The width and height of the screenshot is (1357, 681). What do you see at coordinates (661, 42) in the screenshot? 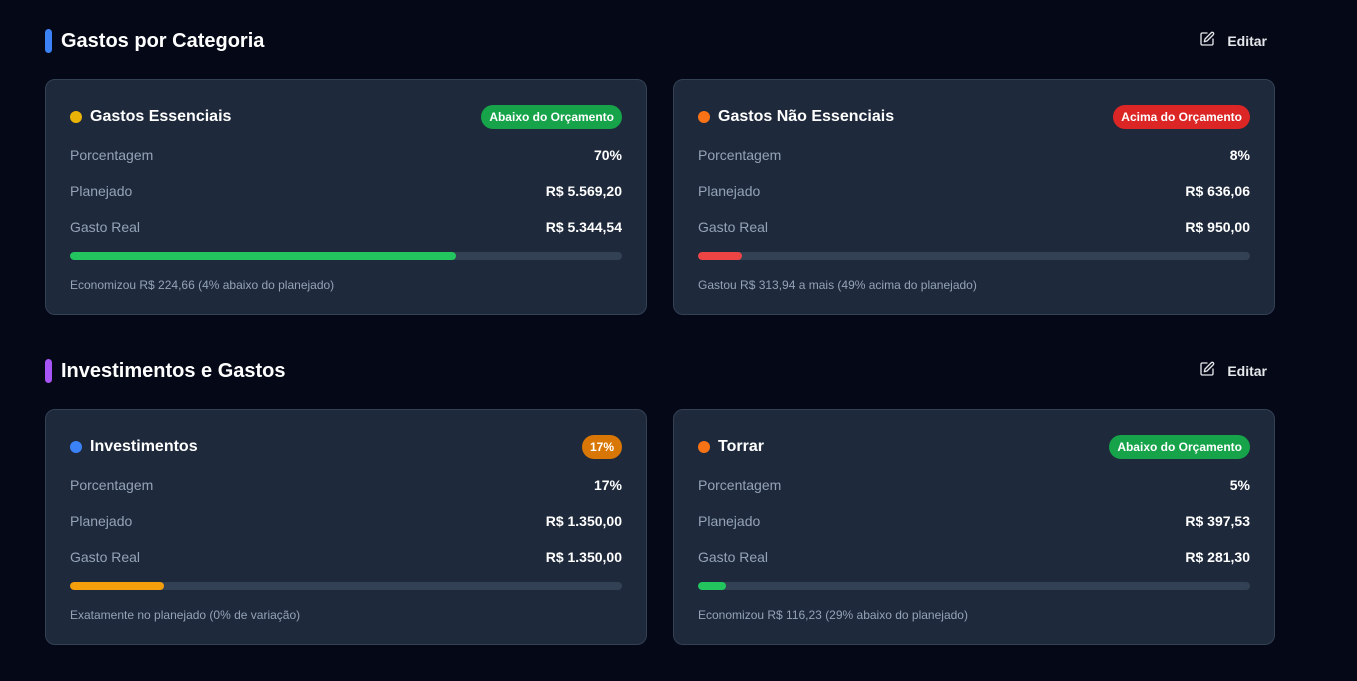
I see `section-header: Gastos por Categoria Editar` at bounding box center [661, 42].